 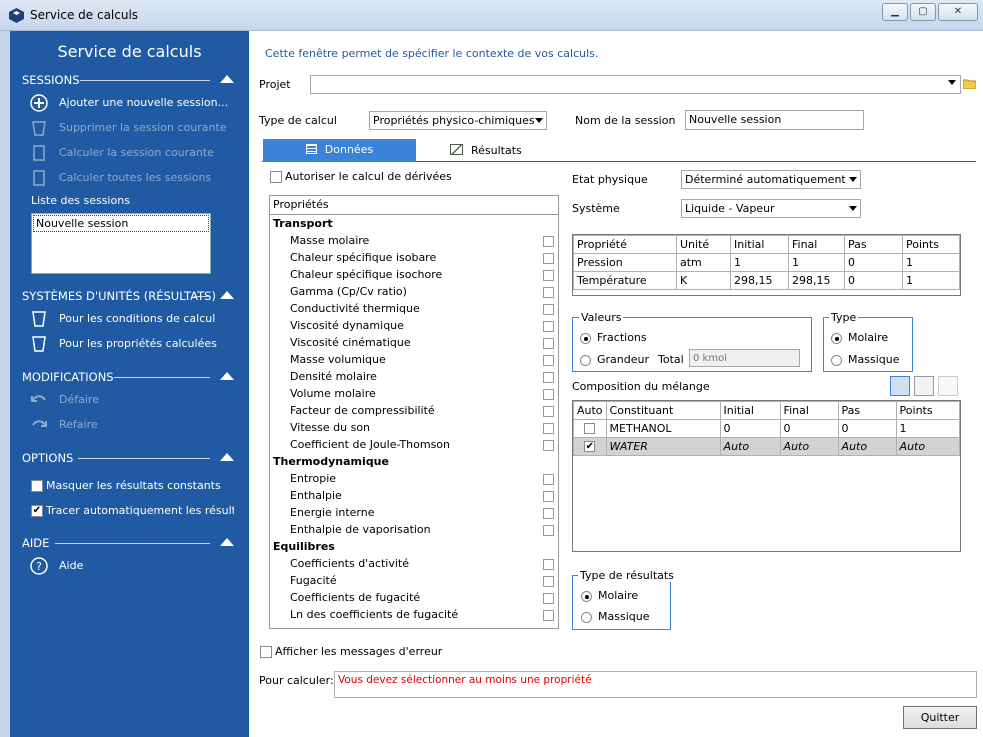 I want to click on help-link: Aide, so click(x=71, y=565).